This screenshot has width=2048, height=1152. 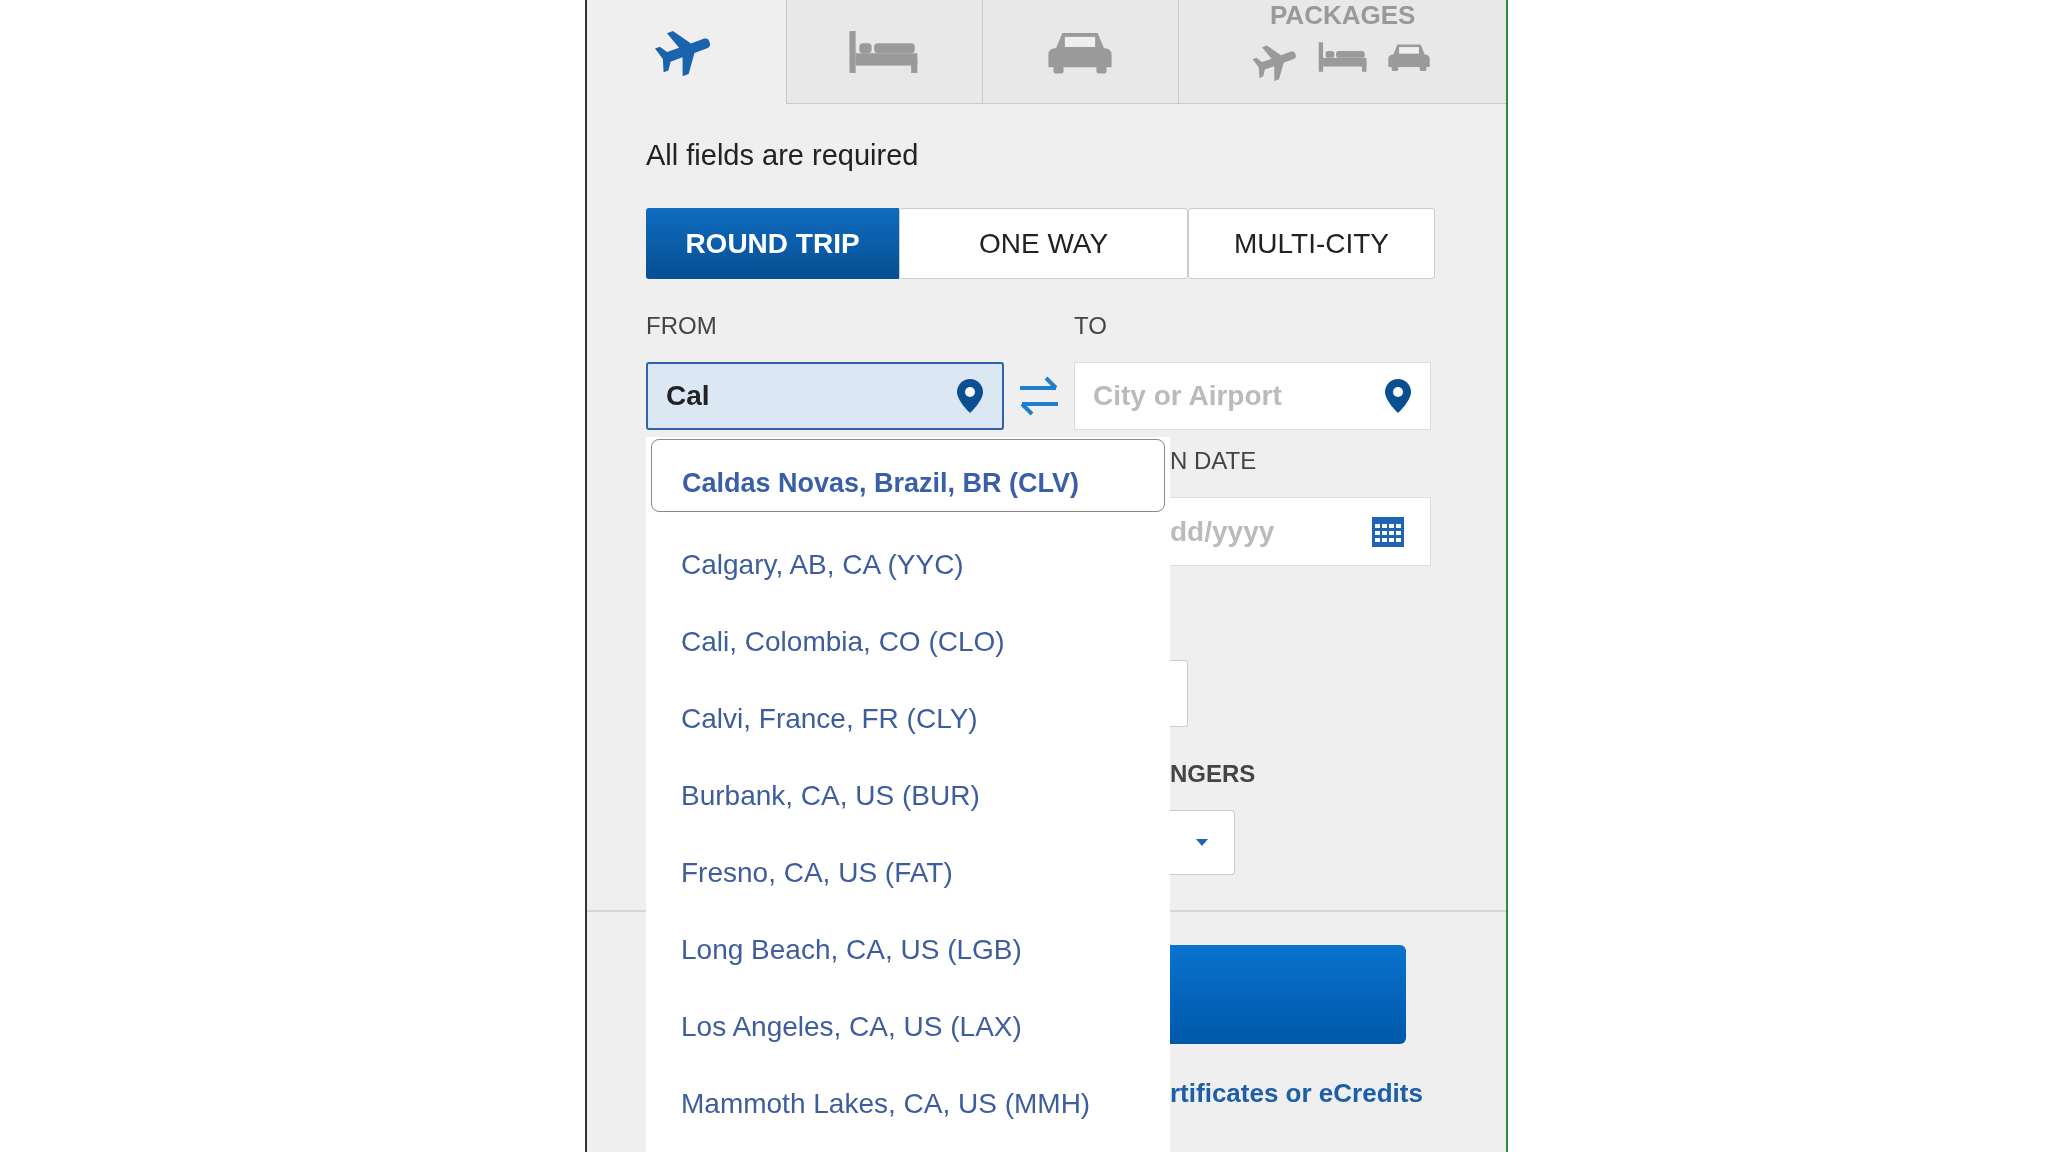 I want to click on to-label: TO, so click(x=1090, y=326).